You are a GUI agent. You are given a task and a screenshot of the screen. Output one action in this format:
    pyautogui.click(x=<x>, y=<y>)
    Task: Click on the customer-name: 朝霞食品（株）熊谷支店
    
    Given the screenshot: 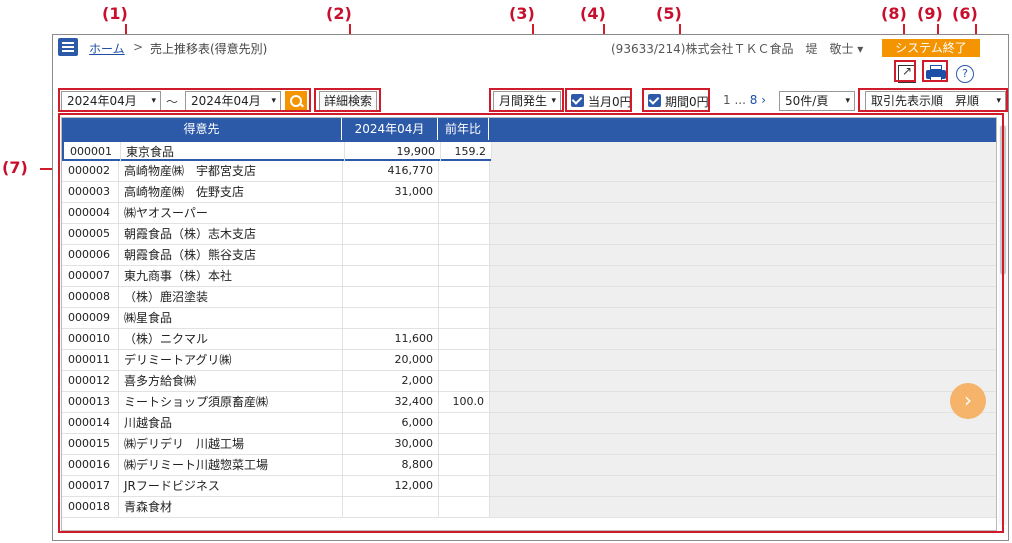 What is the action you would take?
    pyautogui.click(x=230, y=255)
    